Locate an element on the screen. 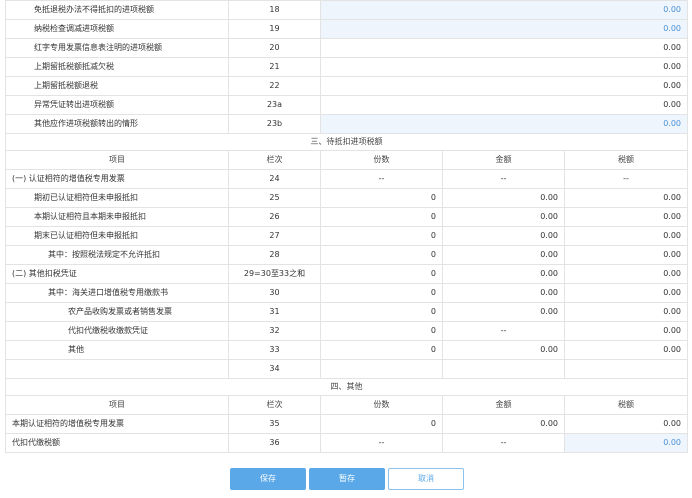 This screenshot has height=498, width=692. table-row: 本期认证相符且本期未申报抵扣 26 0 0.00 0.00 is located at coordinates (347, 217).